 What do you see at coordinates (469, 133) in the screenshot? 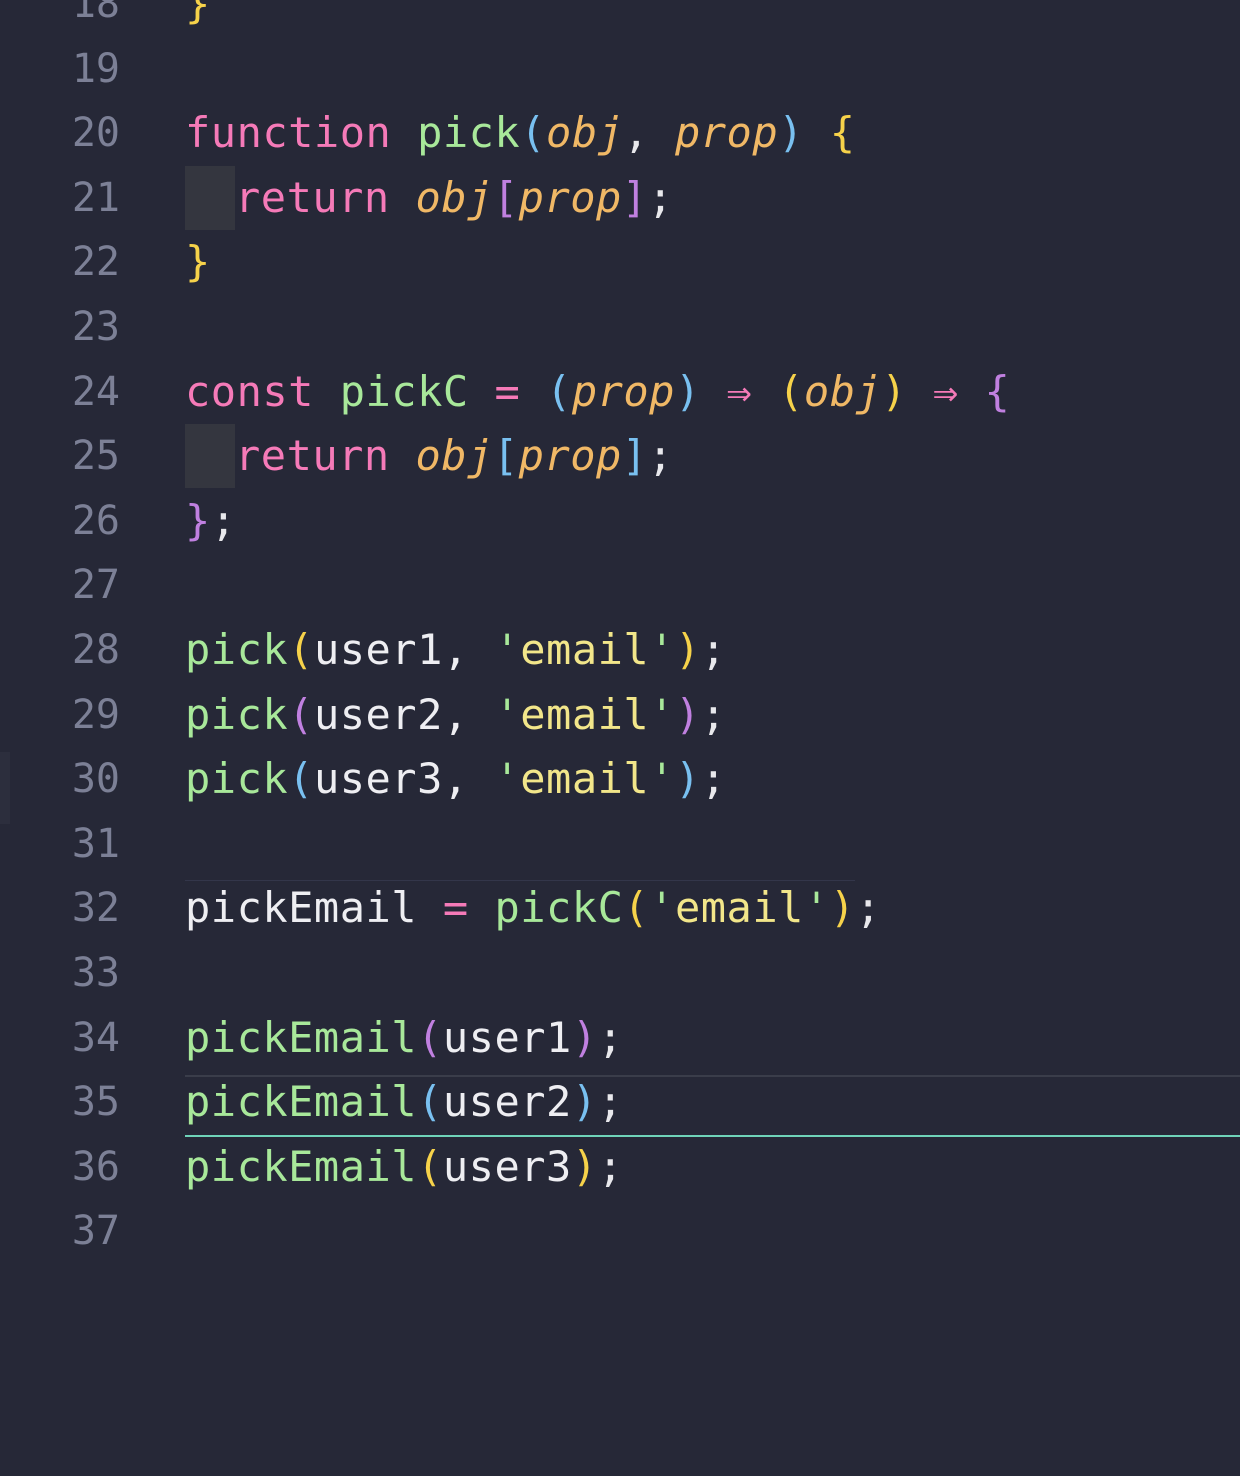
I see `code-token: pick` at bounding box center [469, 133].